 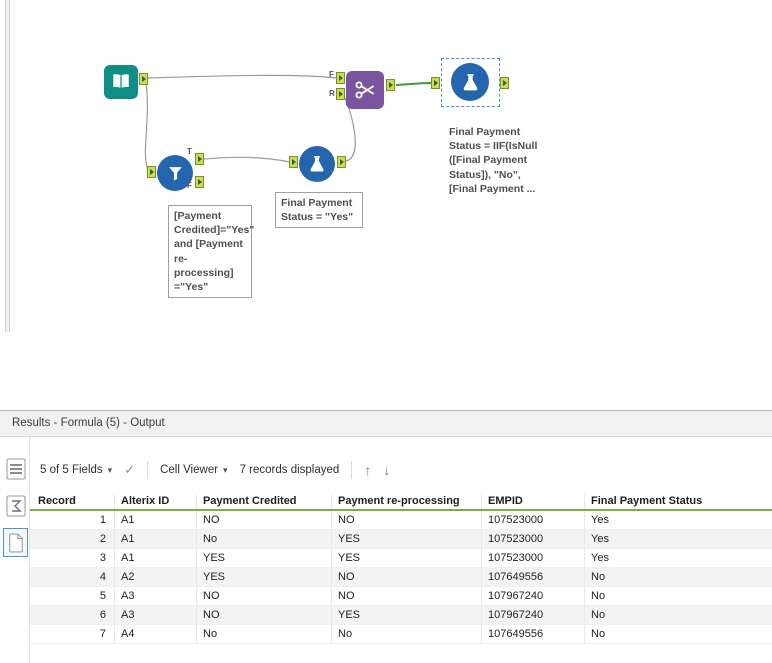 I want to click on wire-input-to-filter, so click(x=146, y=127).